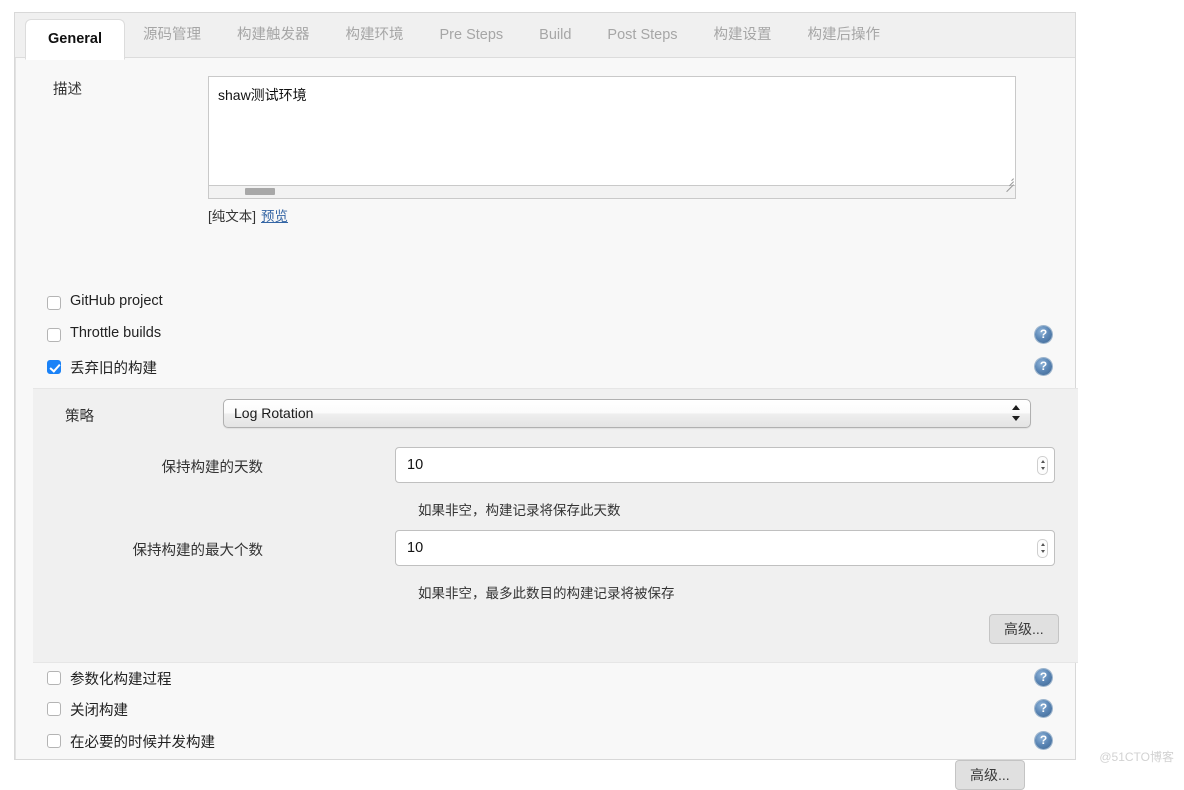 The image size is (1184, 790). Describe the element at coordinates (273, 413) in the screenshot. I see `strategy-select-value: Log Rotation` at that location.